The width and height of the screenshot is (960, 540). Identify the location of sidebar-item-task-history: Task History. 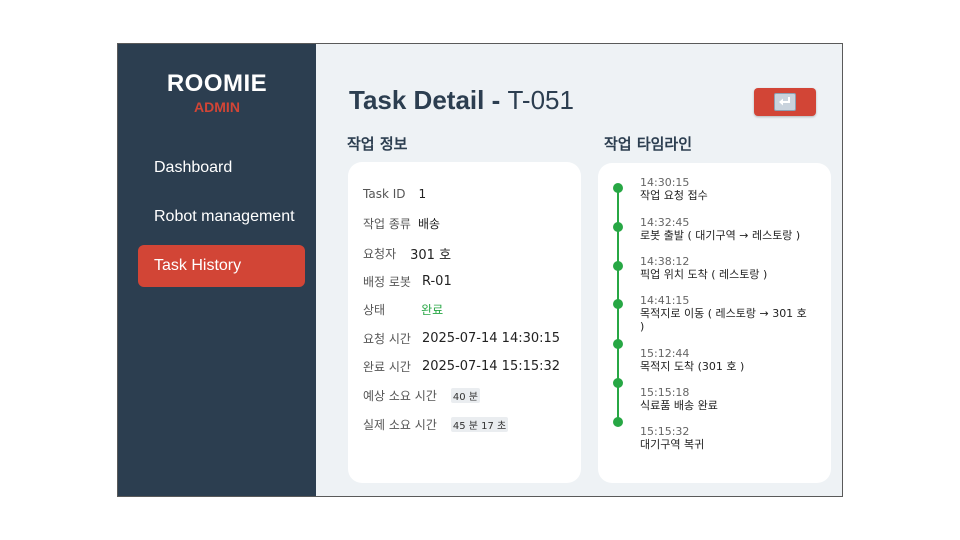
(221, 266).